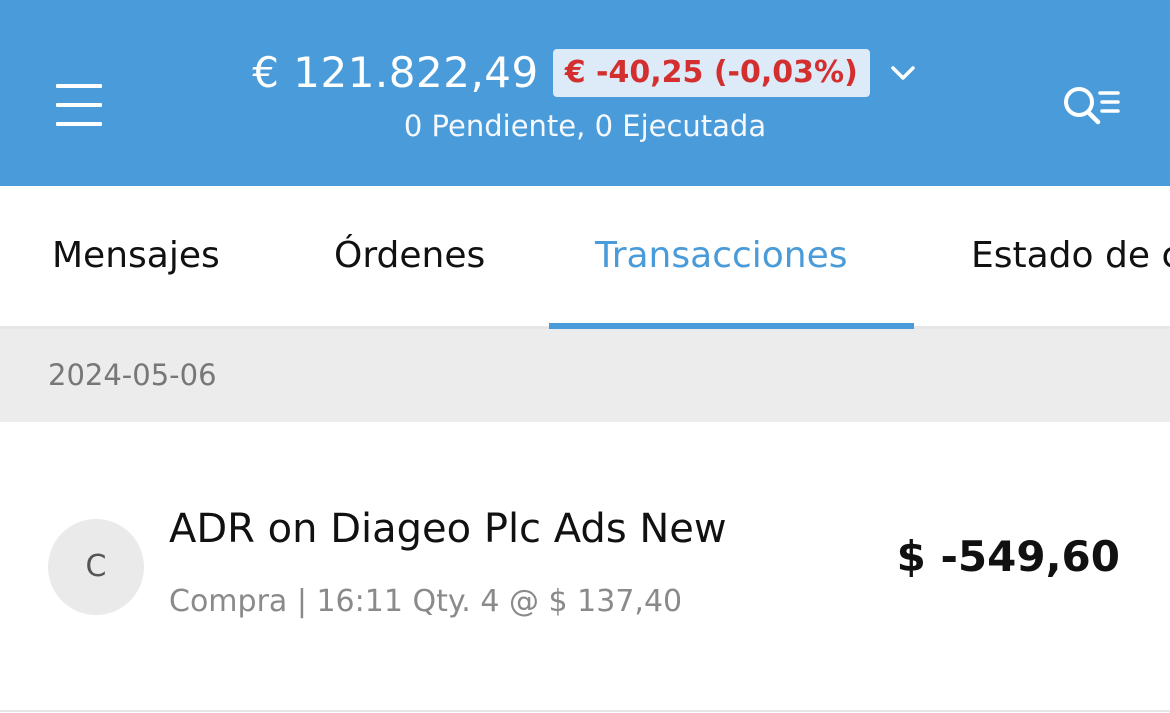 Image resolution: width=1170 pixels, height=713 pixels. What do you see at coordinates (1092, 106) in the screenshot?
I see `search-list-icon` at bounding box center [1092, 106].